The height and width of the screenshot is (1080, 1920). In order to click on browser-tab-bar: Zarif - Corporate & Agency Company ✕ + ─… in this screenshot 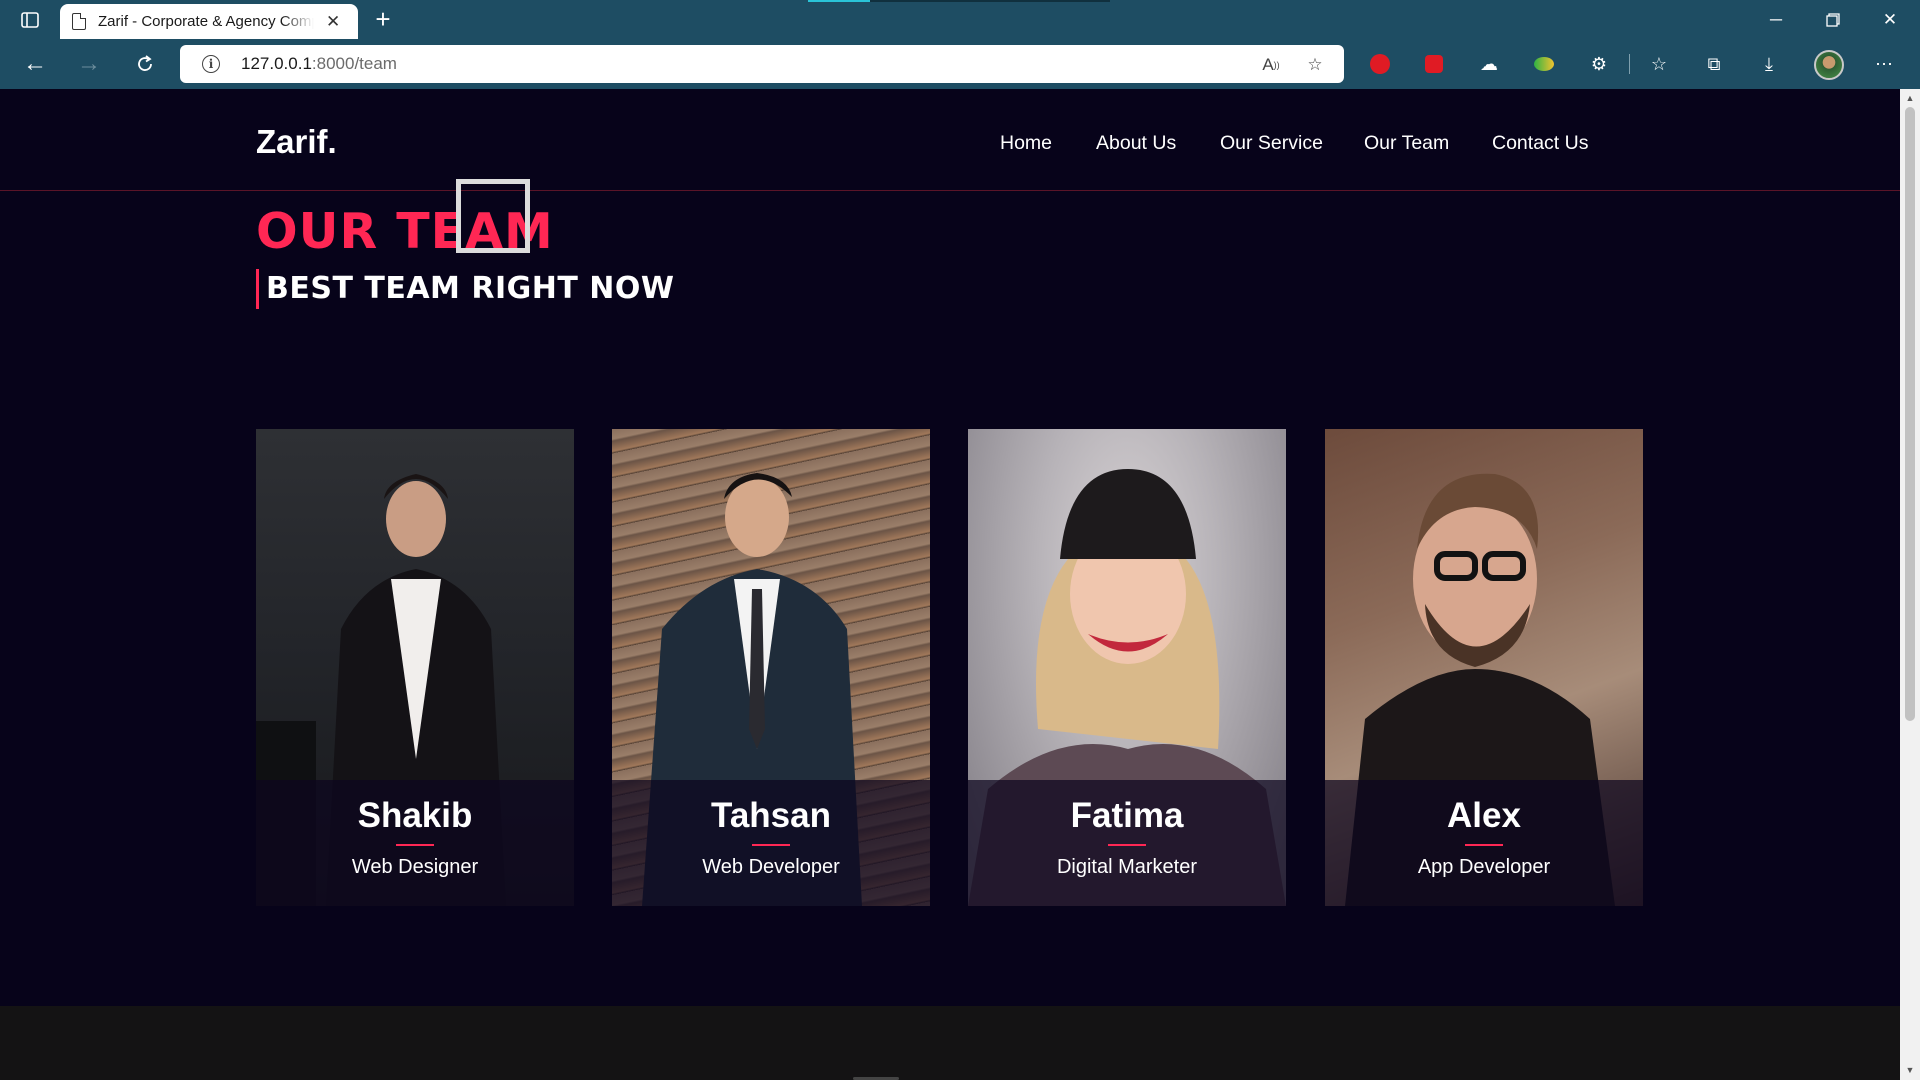, I will do `click(960, 19)`.